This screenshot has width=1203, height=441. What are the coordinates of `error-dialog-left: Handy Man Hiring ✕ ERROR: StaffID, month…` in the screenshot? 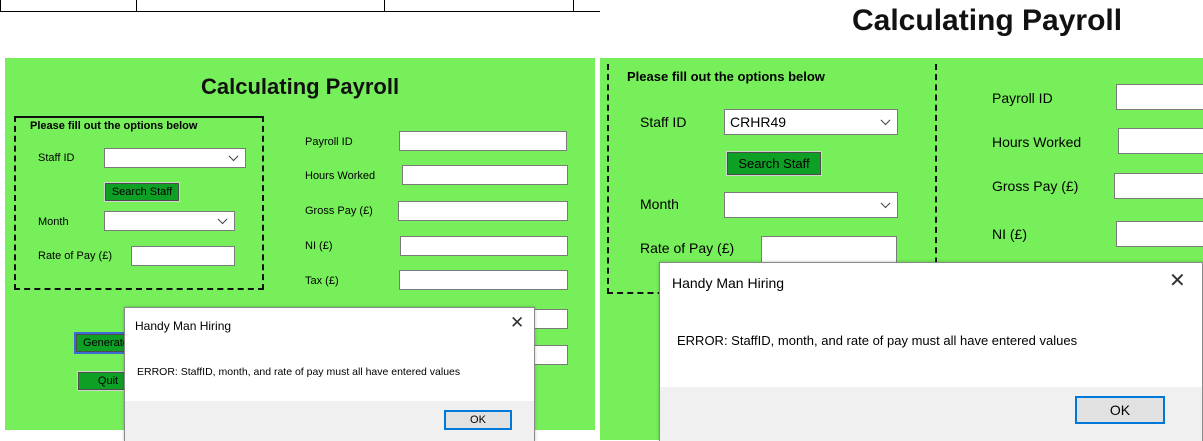 It's located at (329, 374).